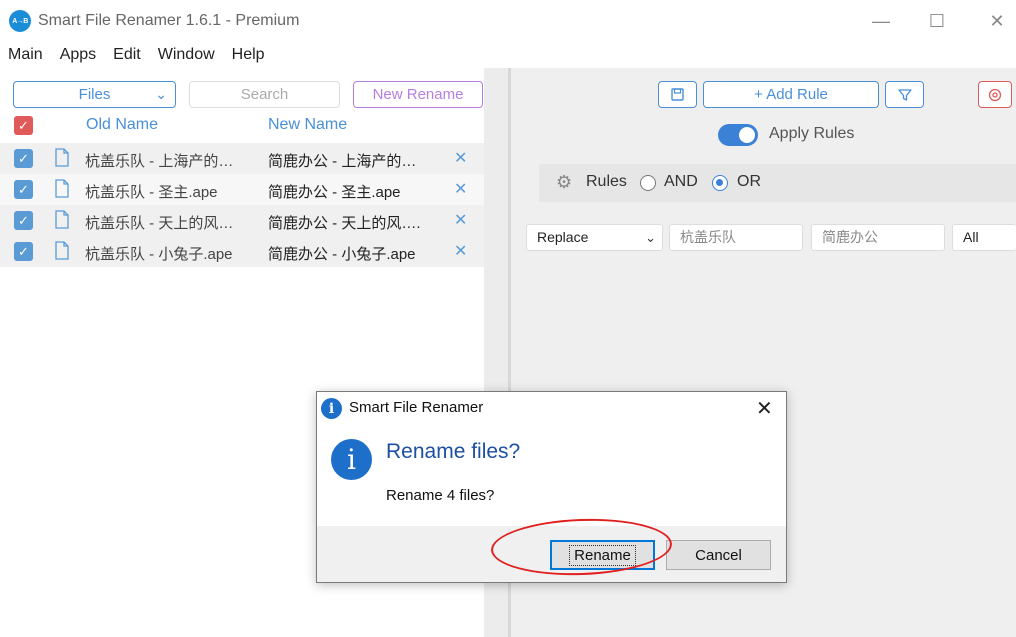 This screenshot has width=1016, height=637. Describe the element at coordinates (563, 237) in the screenshot. I see `rule-type-value: Replace` at that location.